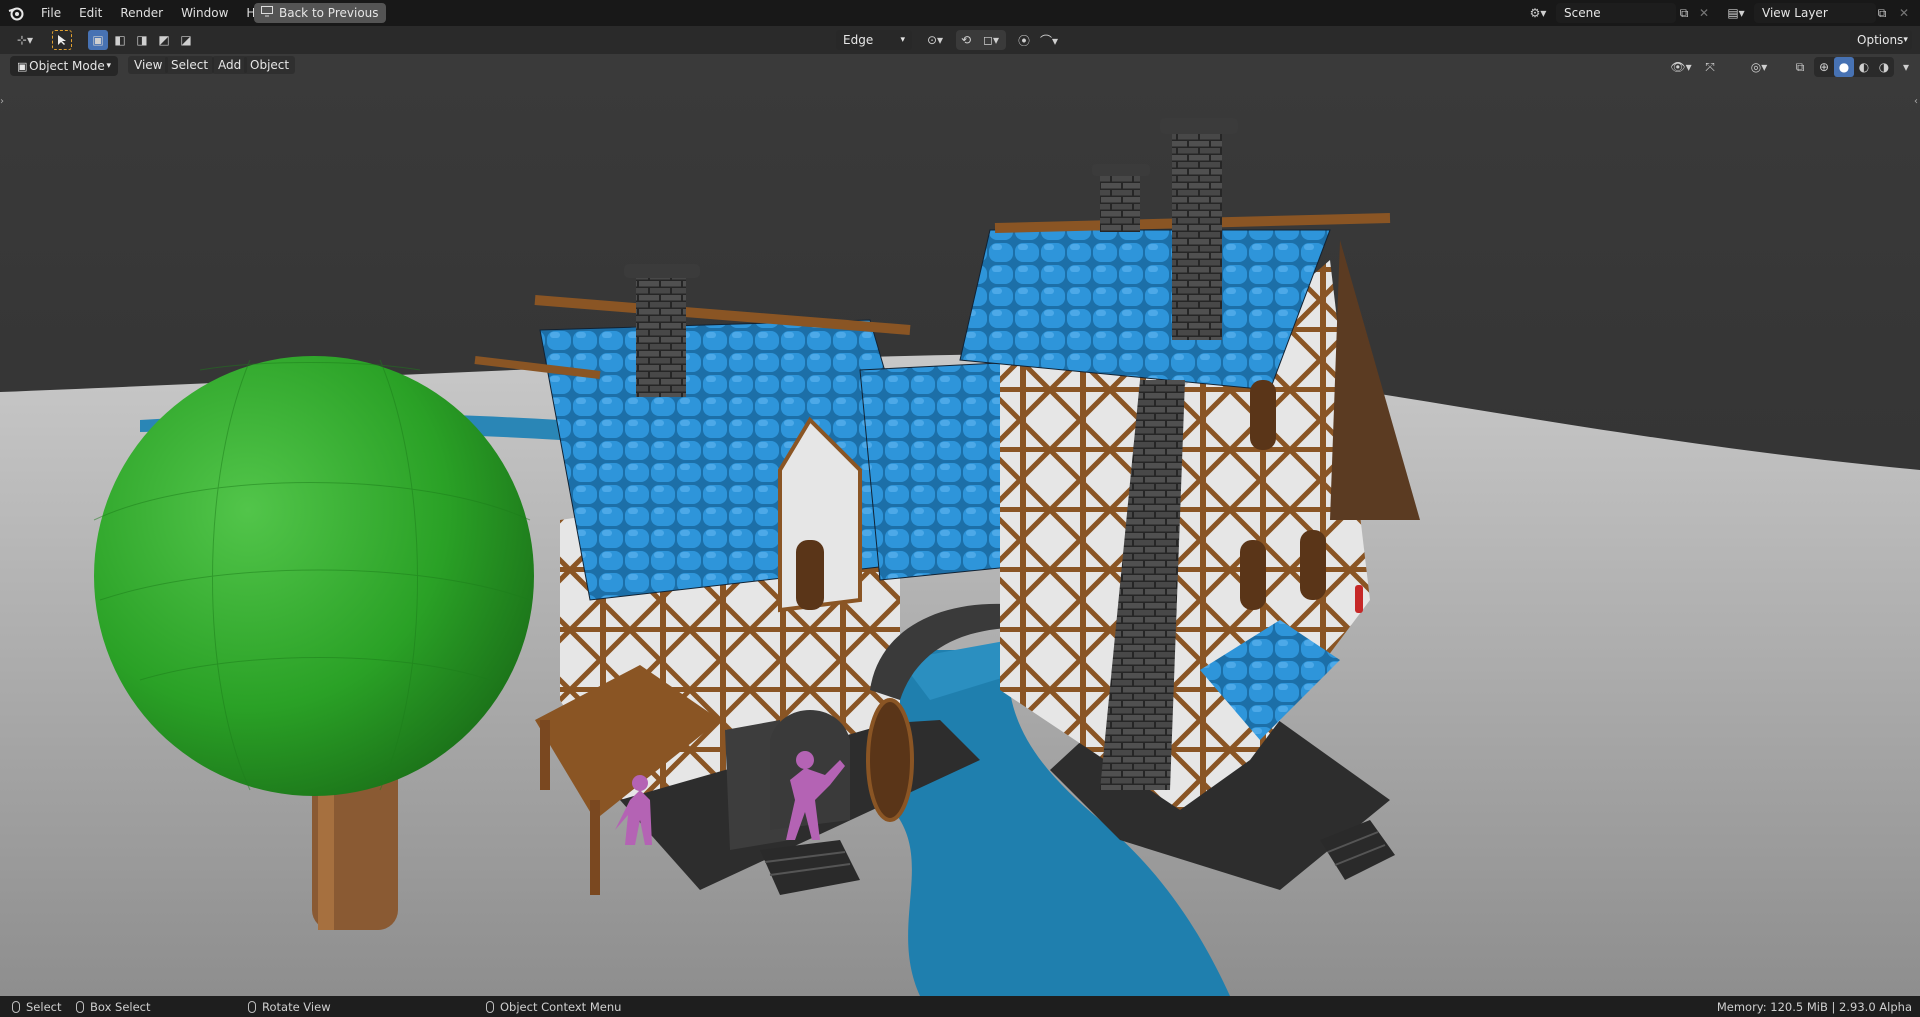 Image resolution: width=1920 pixels, height=1017 pixels. I want to click on menu-window: Window, so click(204, 13).